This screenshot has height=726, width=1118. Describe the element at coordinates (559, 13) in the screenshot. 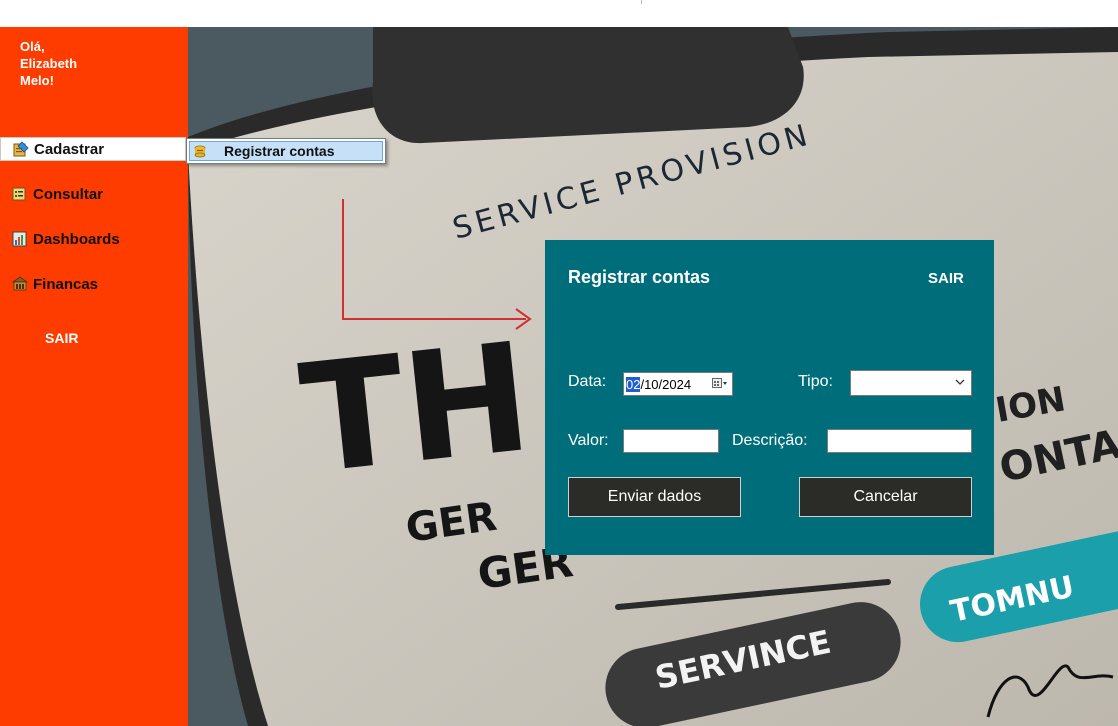

I see `window-title-bar` at that location.